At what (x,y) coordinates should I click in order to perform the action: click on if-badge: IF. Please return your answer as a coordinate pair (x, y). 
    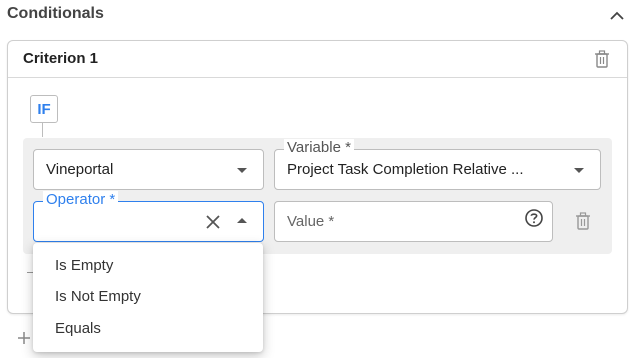
    Looking at the image, I should click on (44, 109).